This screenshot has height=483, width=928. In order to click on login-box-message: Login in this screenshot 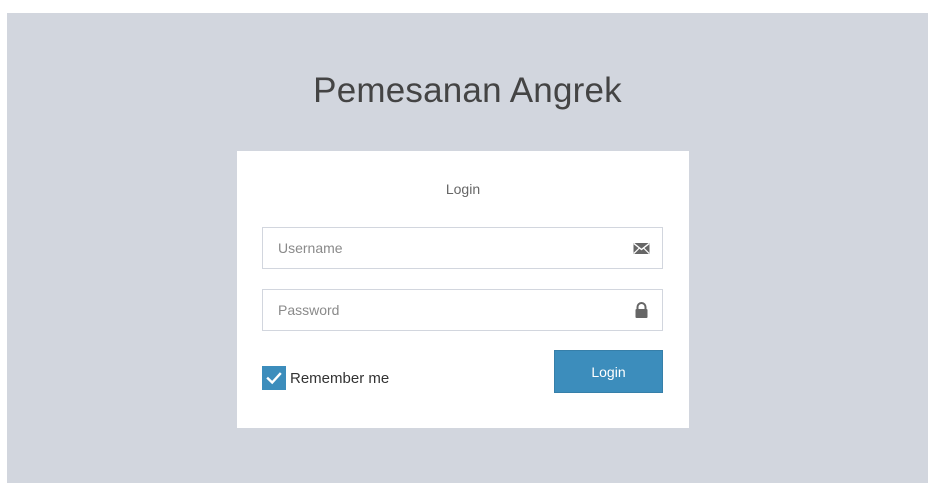, I will do `click(463, 189)`.